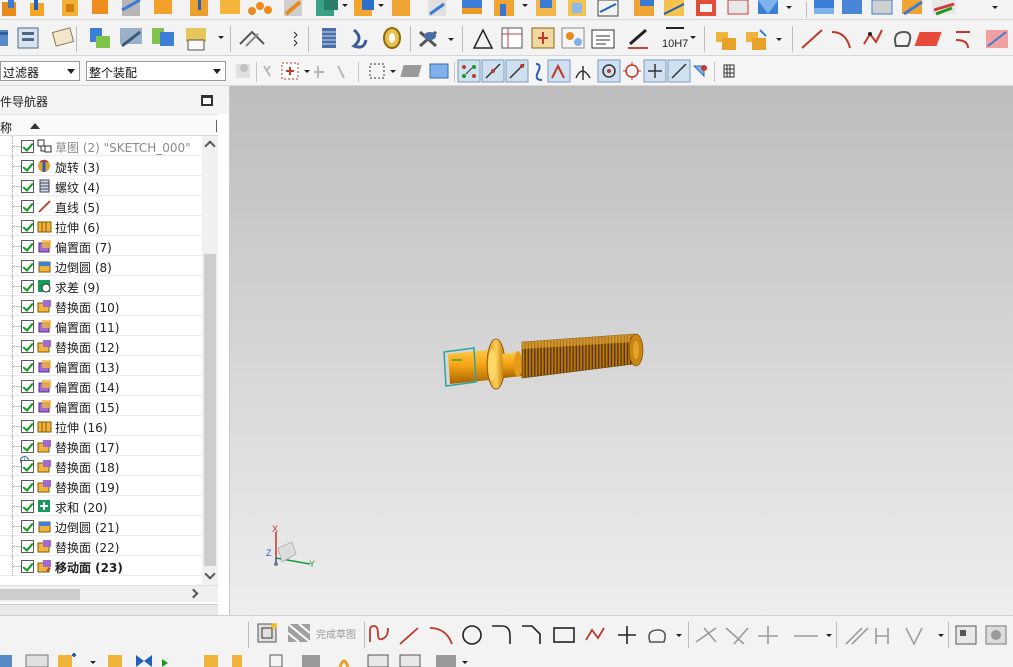 This screenshot has width=1013, height=667. Describe the element at coordinates (101, 246) in the screenshot. I see `feature-row: 偏置面 (7)` at that location.